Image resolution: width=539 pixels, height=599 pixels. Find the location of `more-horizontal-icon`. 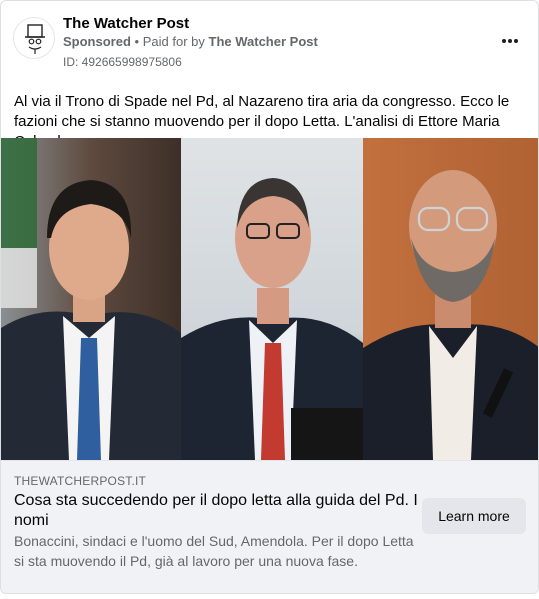

more-horizontal-icon is located at coordinates (510, 41).